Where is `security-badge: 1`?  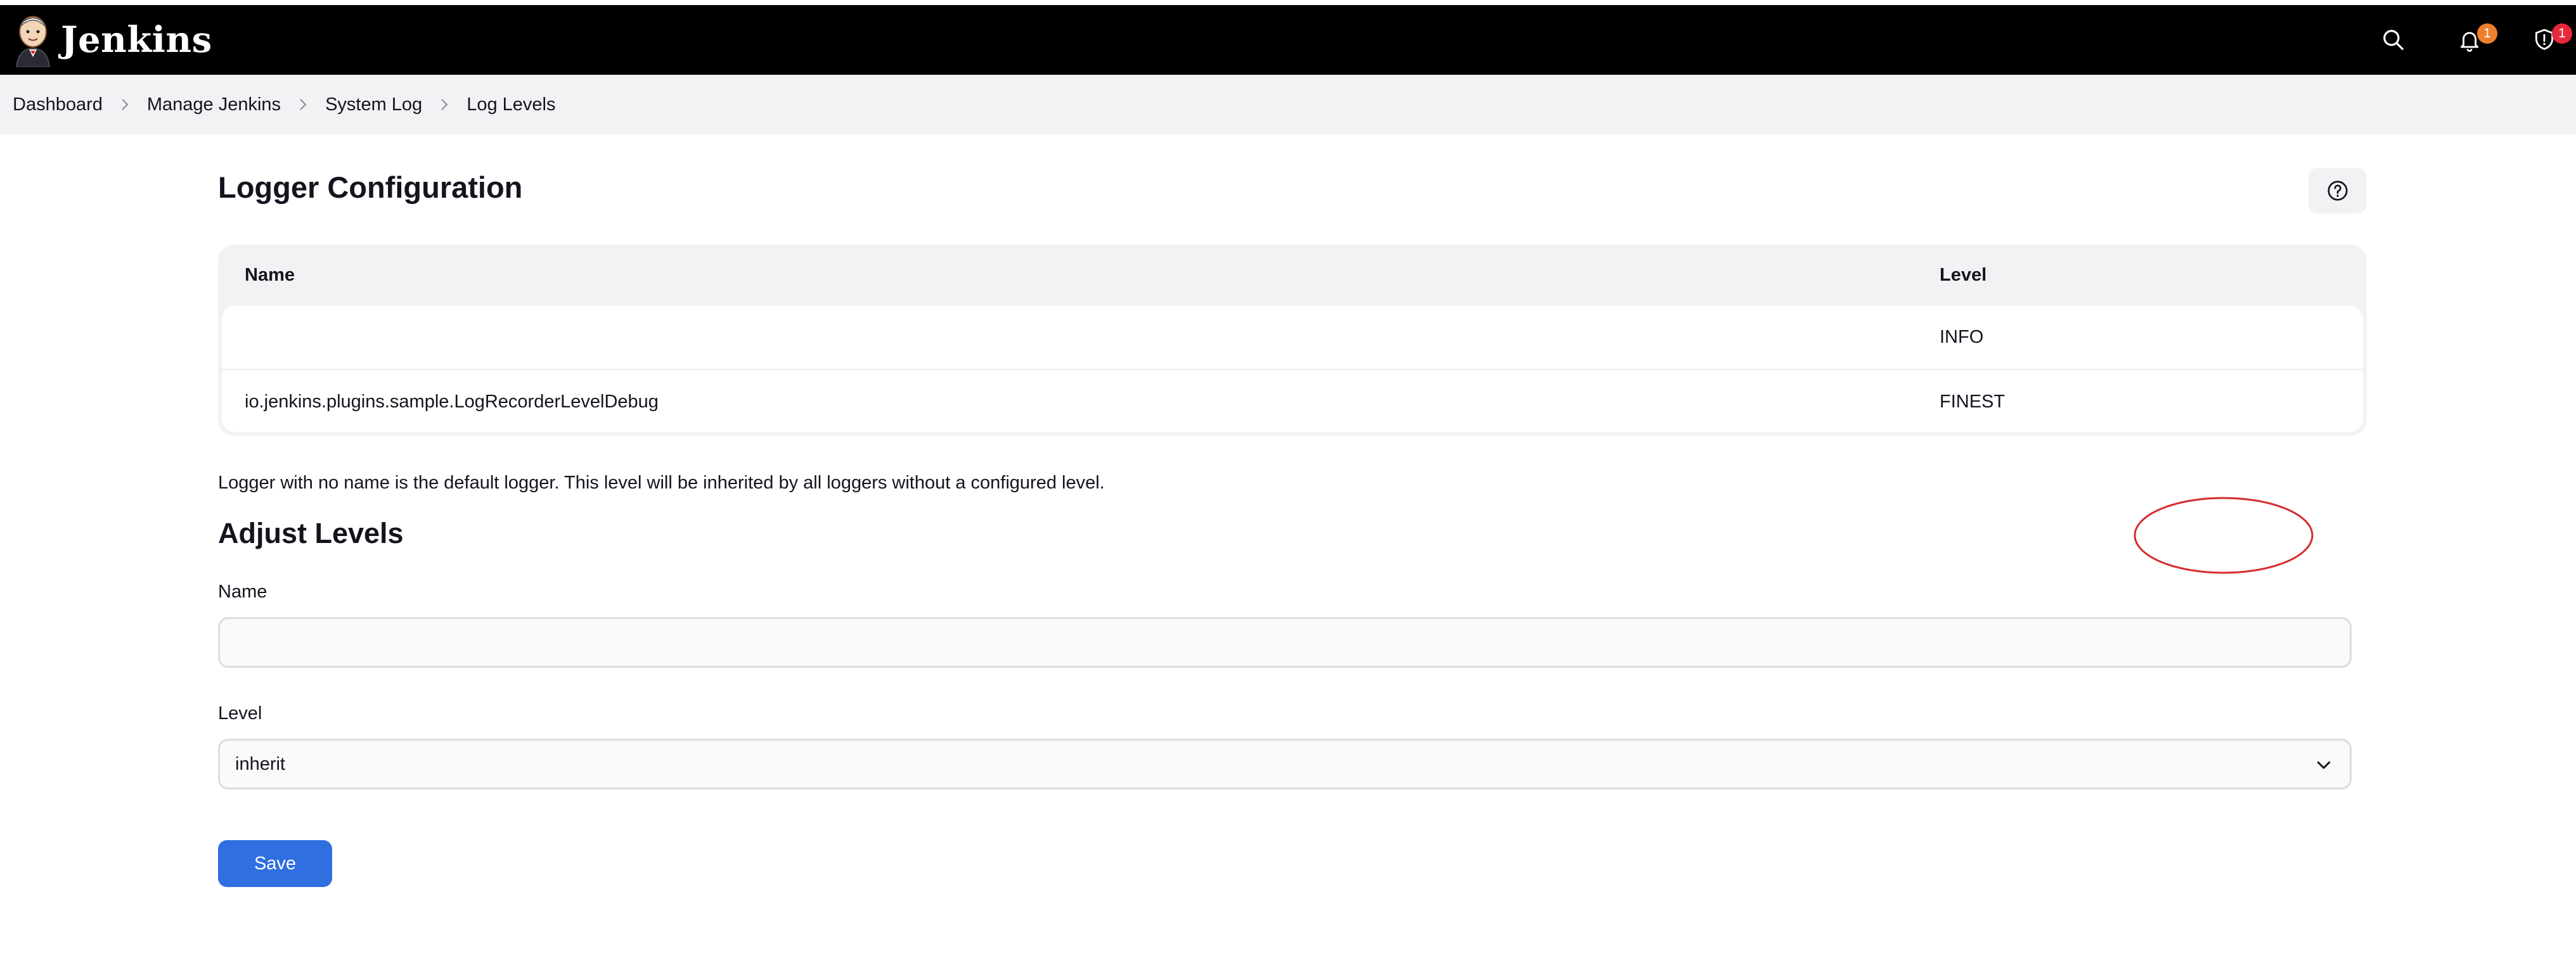
security-badge: 1 is located at coordinates (2562, 33).